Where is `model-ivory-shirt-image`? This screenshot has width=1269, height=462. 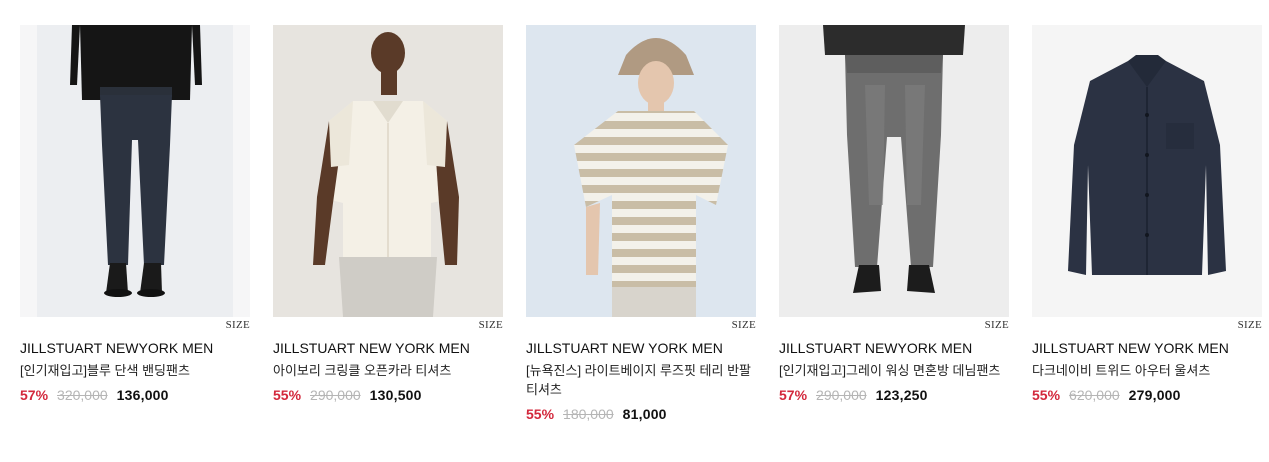
model-ivory-shirt-image is located at coordinates (388, 171).